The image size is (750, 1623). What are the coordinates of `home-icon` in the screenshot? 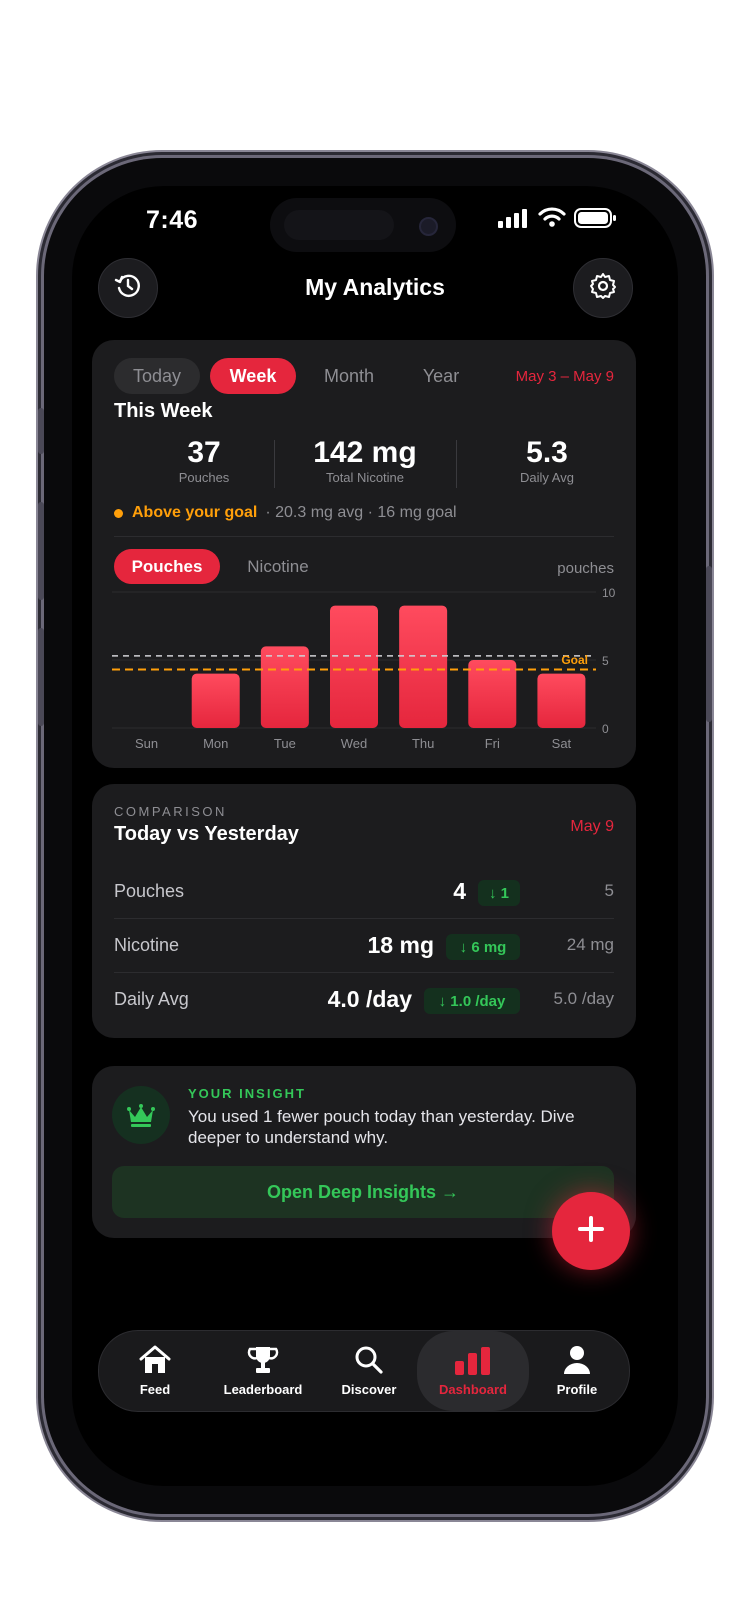 It's located at (155, 1363).